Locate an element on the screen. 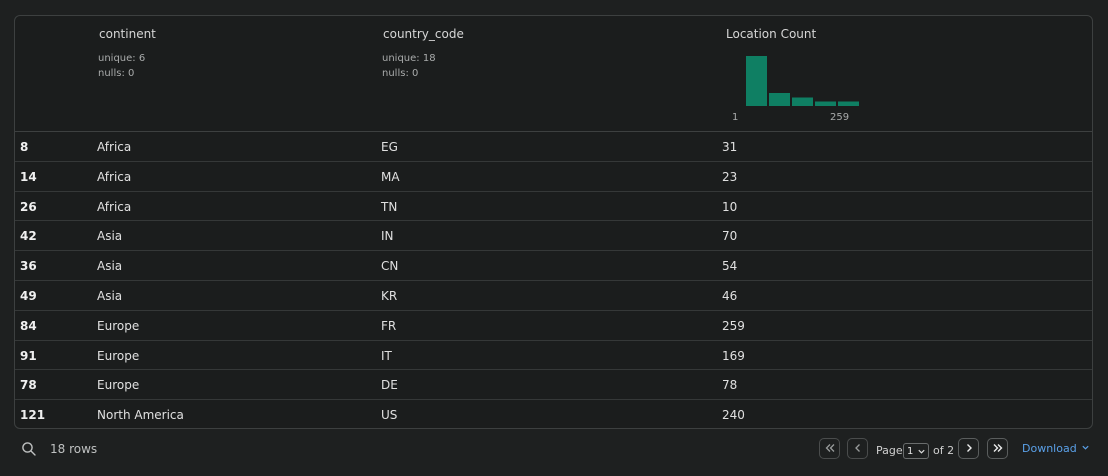  row-index: 84 is located at coordinates (28, 325).